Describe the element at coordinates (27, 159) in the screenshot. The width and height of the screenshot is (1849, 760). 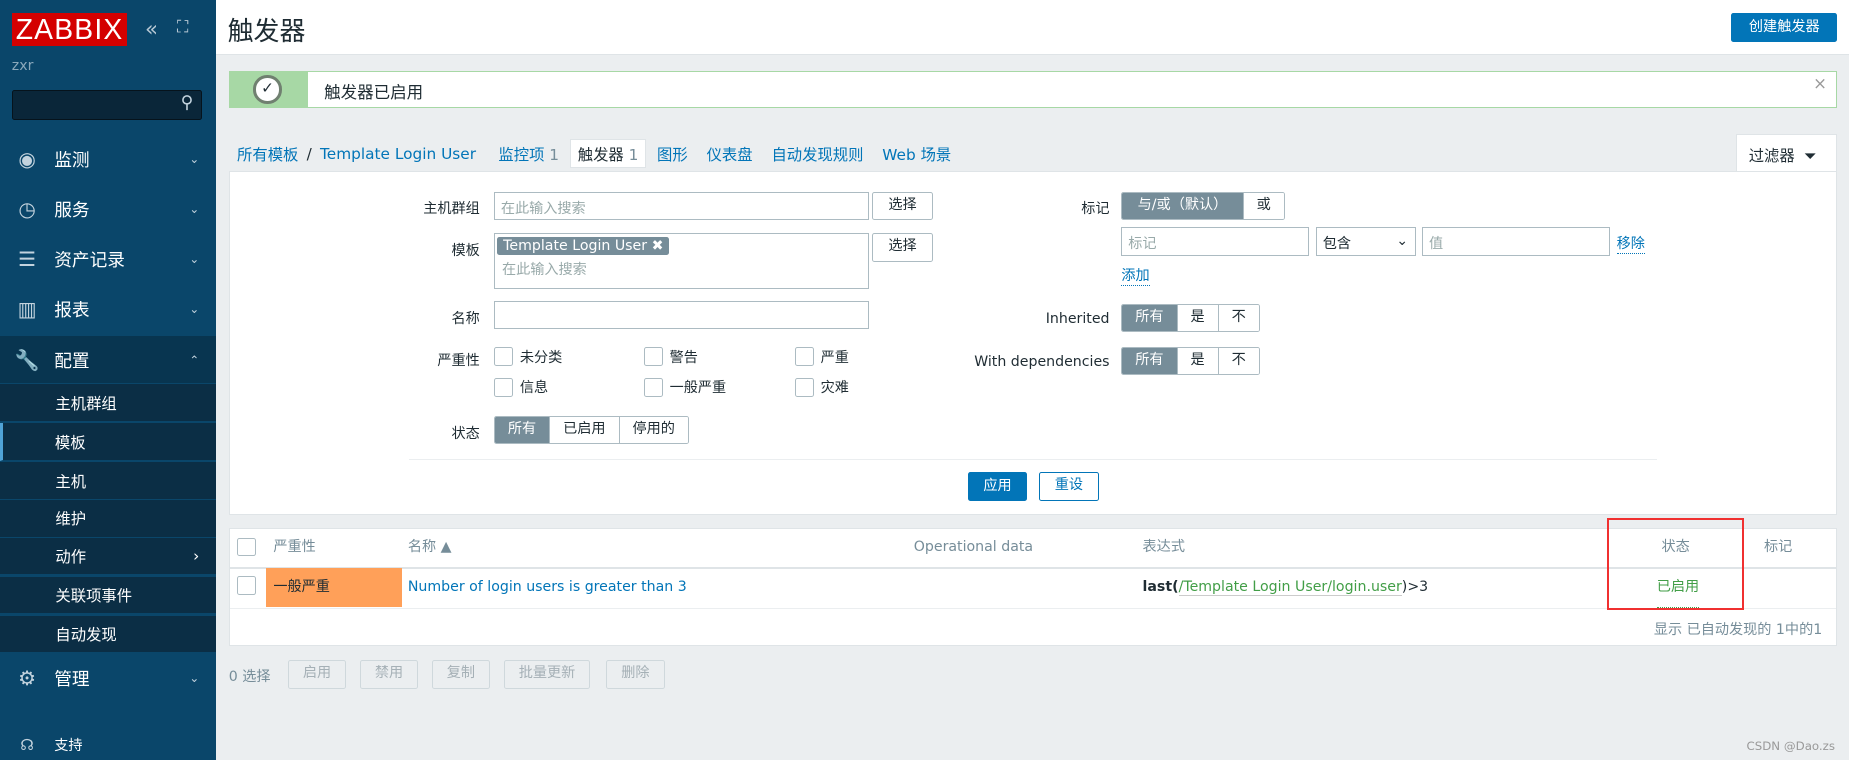
I see `eye-icon: ◉` at that location.